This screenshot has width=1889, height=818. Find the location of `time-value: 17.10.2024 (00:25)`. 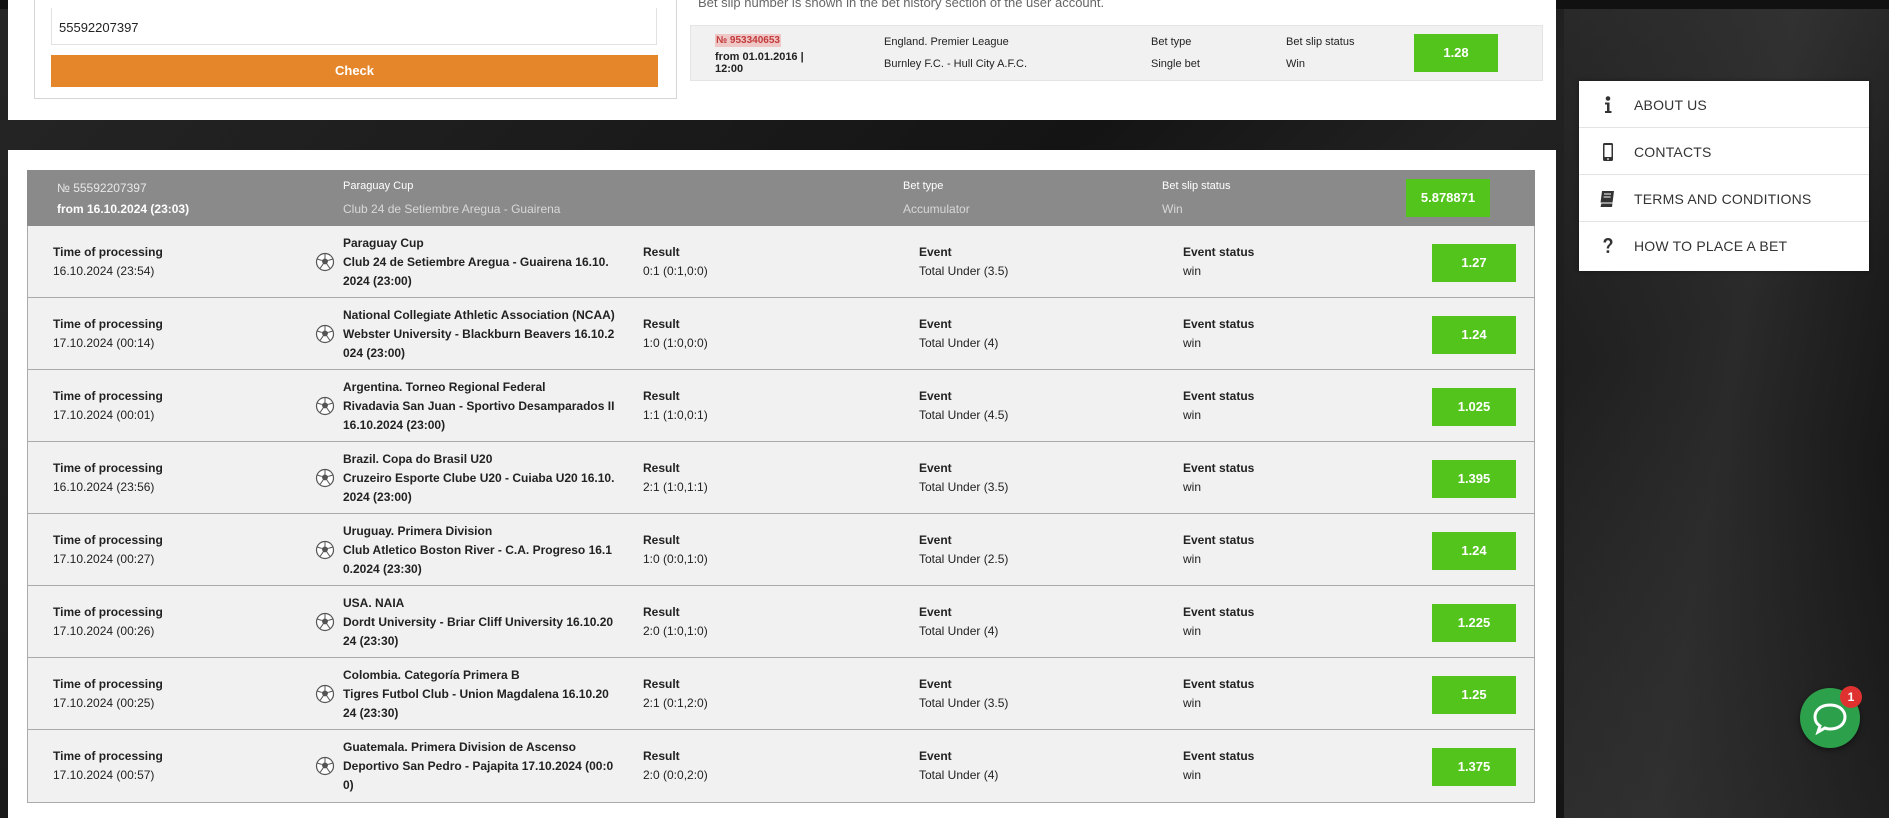

time-value: 17.10.2024 (00:25) is located at coordinates (104, 703).